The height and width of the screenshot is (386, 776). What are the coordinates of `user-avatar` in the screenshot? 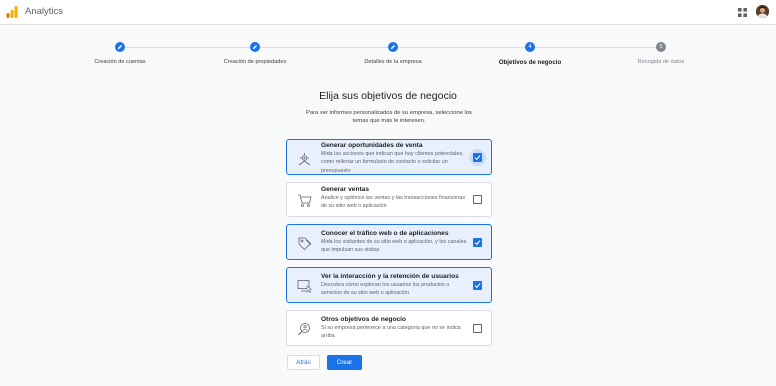 It's located at (762, 11).